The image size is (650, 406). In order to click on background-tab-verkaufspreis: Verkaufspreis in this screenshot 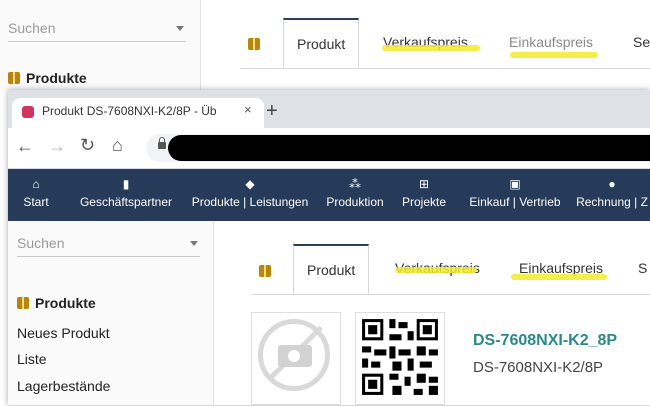, I will do `click(425, 43)`.